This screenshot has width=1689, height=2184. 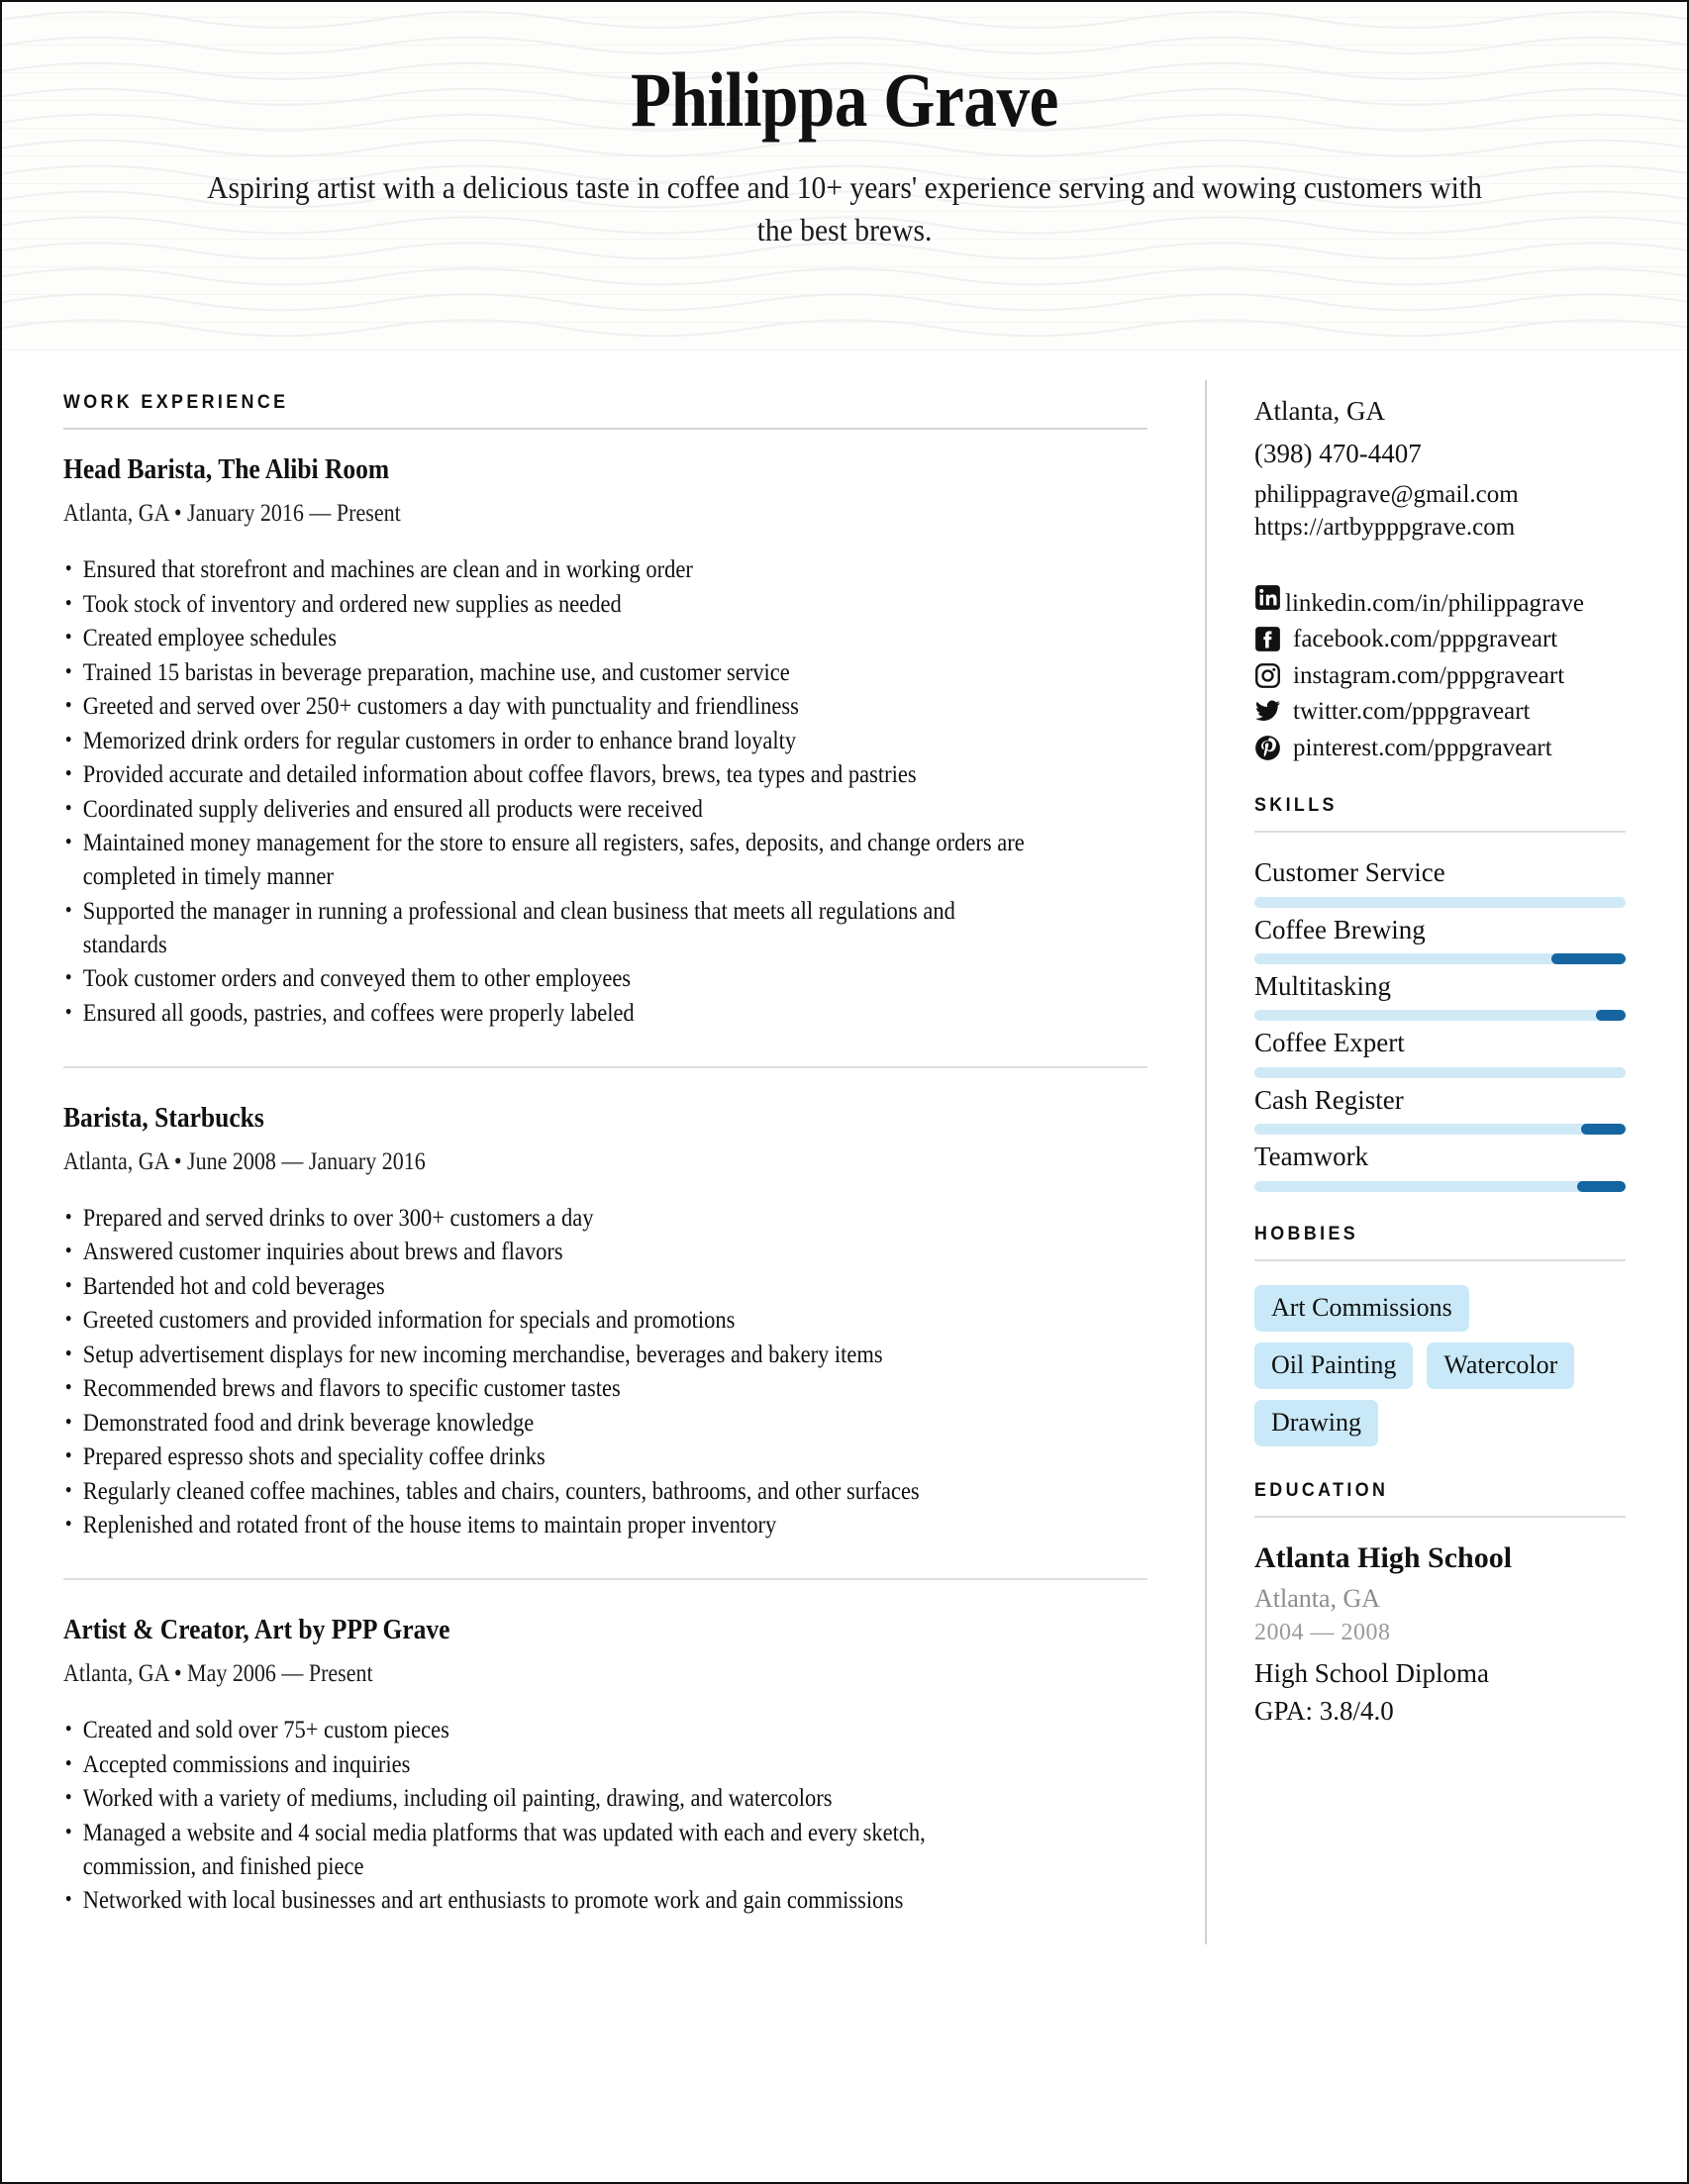 I want to click on education-degree: High School Diploma, so click(x=1371, y=1673).